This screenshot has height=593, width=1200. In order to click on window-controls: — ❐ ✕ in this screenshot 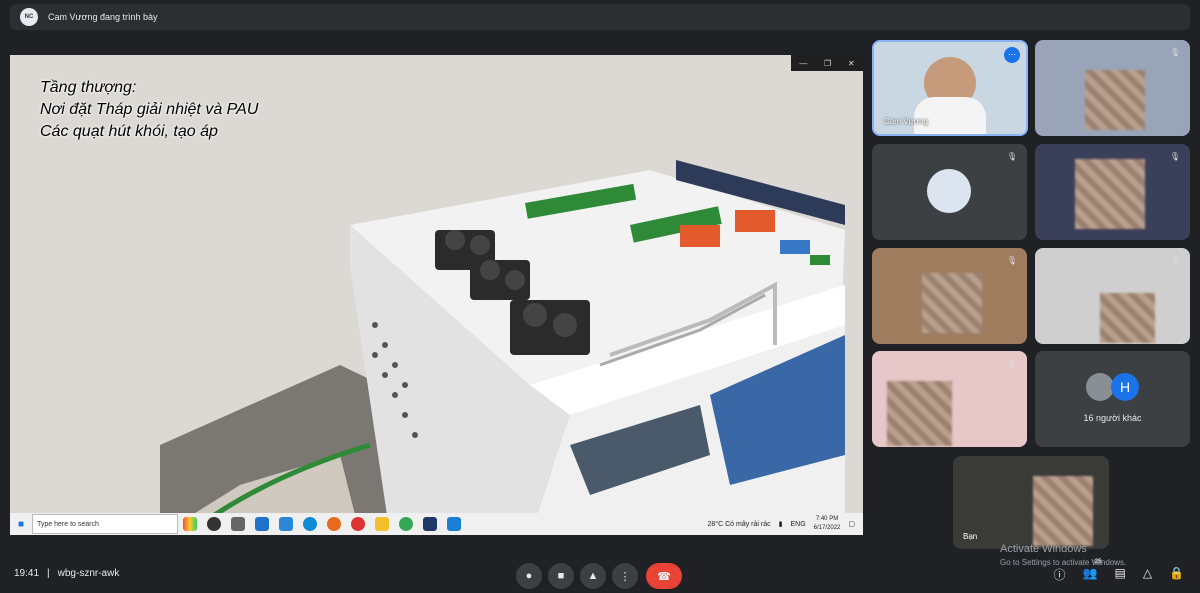, I will do `click(827, 63)`.